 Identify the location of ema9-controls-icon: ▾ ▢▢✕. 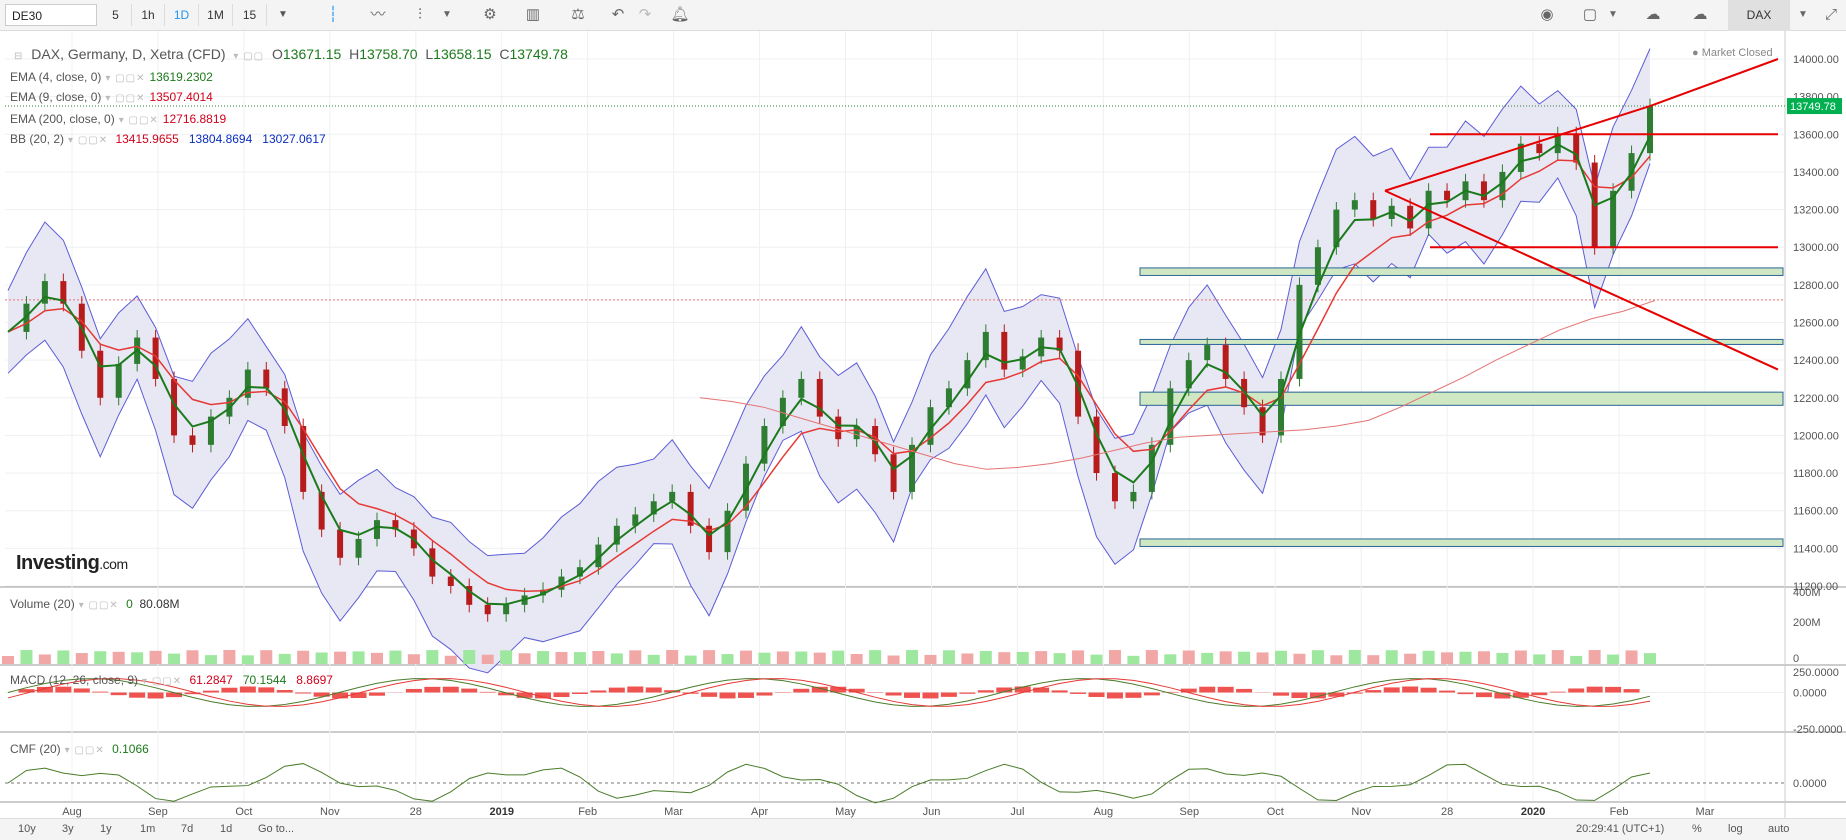
(125, 98).